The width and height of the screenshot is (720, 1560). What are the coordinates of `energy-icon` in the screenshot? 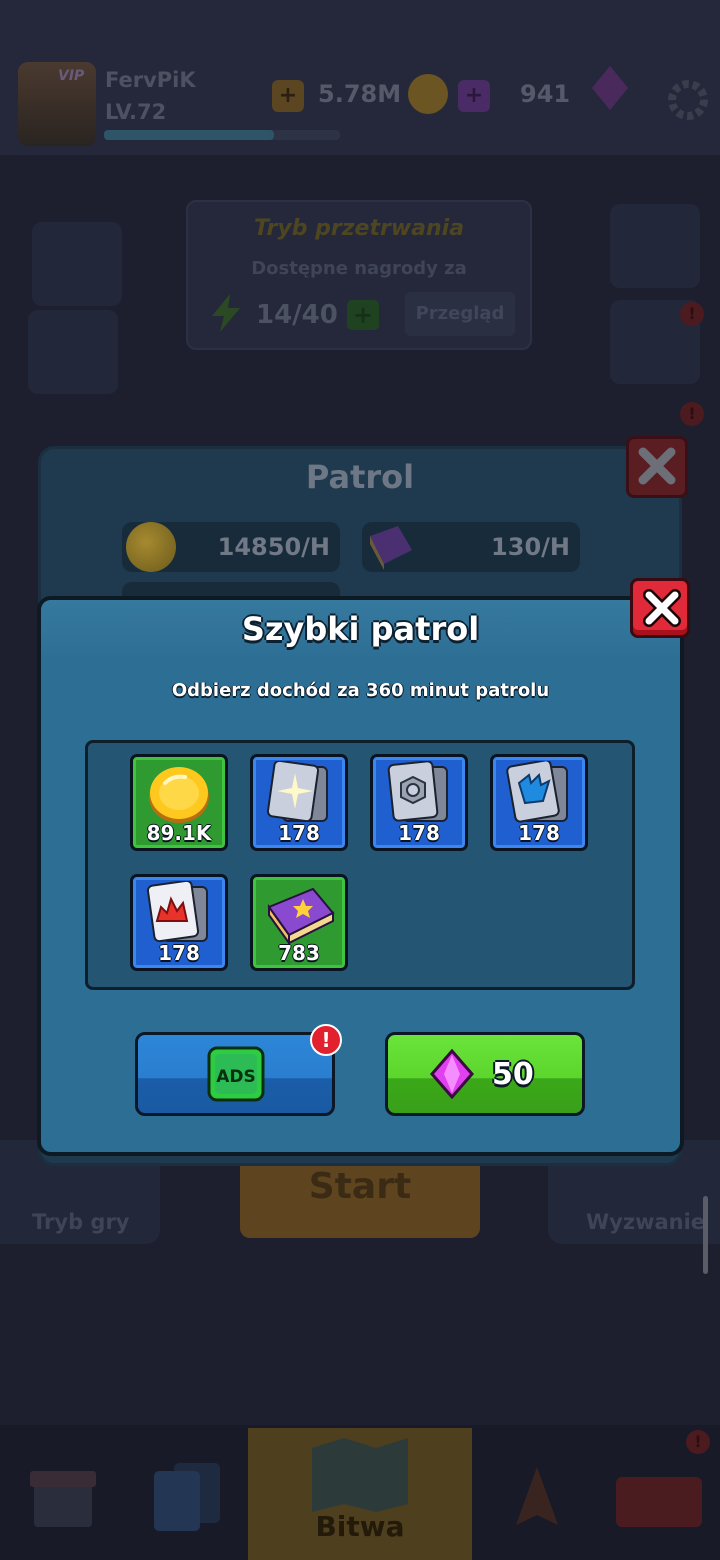 It's located at (226, 313).